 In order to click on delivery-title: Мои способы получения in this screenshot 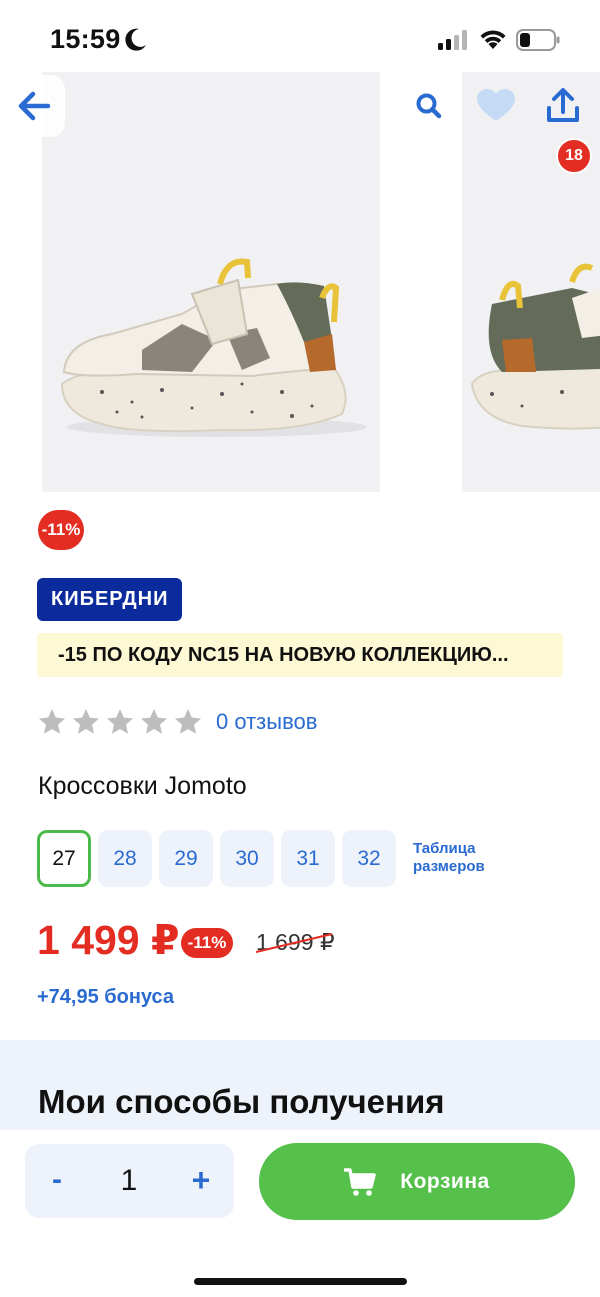, I will do `click(241, 1101)`.